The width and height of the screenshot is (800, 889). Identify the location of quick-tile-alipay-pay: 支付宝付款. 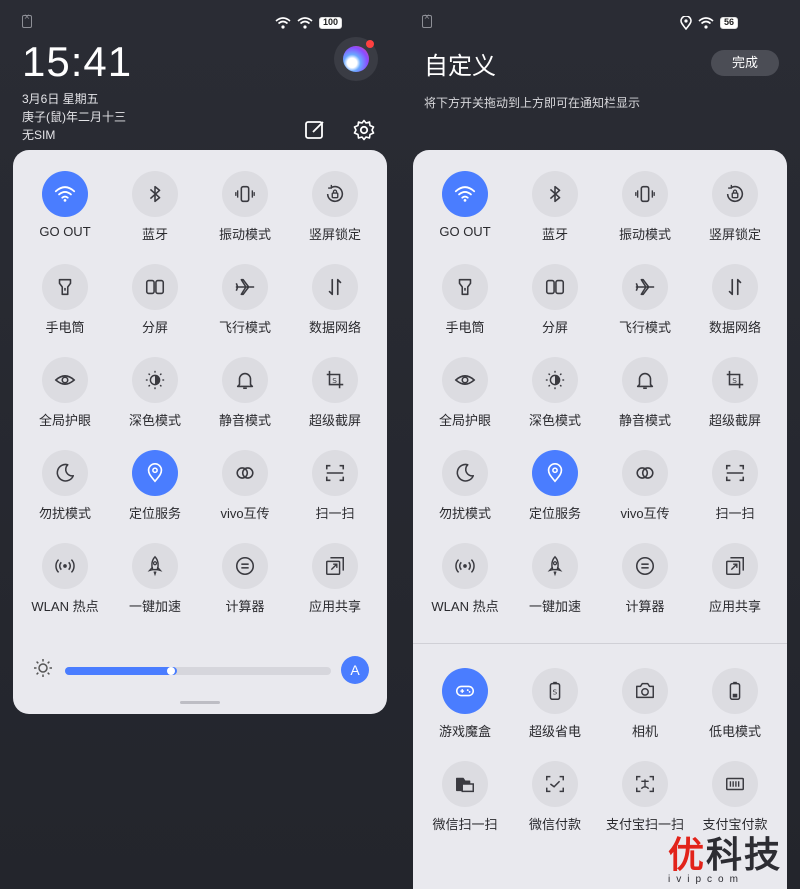
(735, 786).